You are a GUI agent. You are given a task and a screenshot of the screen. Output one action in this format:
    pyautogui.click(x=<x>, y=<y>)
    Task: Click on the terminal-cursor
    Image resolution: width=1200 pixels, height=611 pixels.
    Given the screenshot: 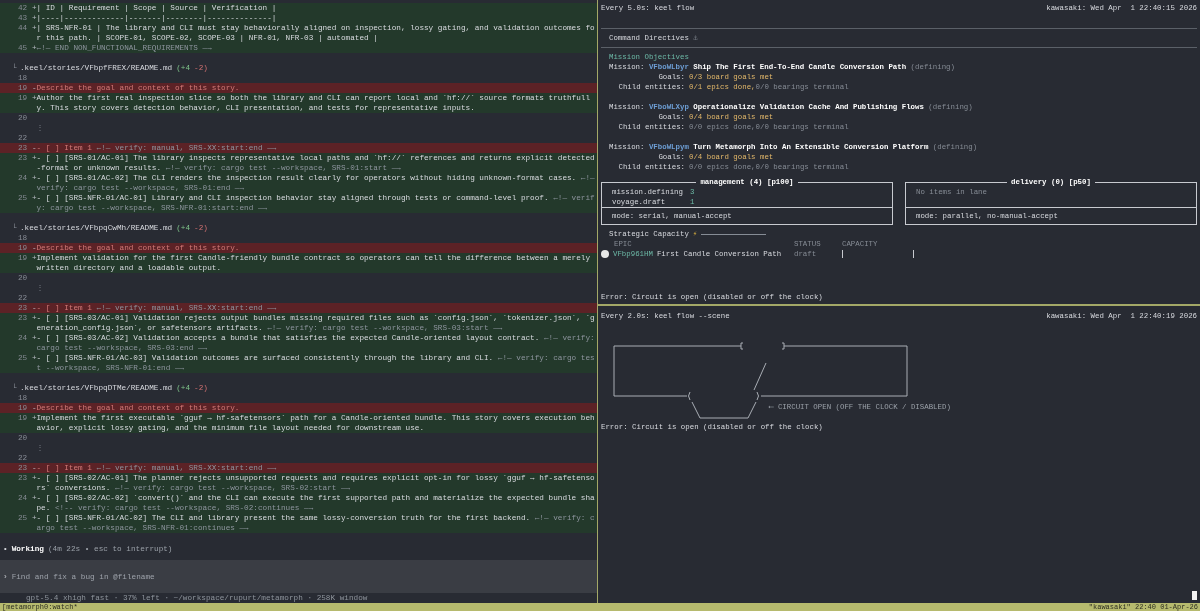 What is the action you would take?
    pyautogui.click(x=1194, y=595)
    